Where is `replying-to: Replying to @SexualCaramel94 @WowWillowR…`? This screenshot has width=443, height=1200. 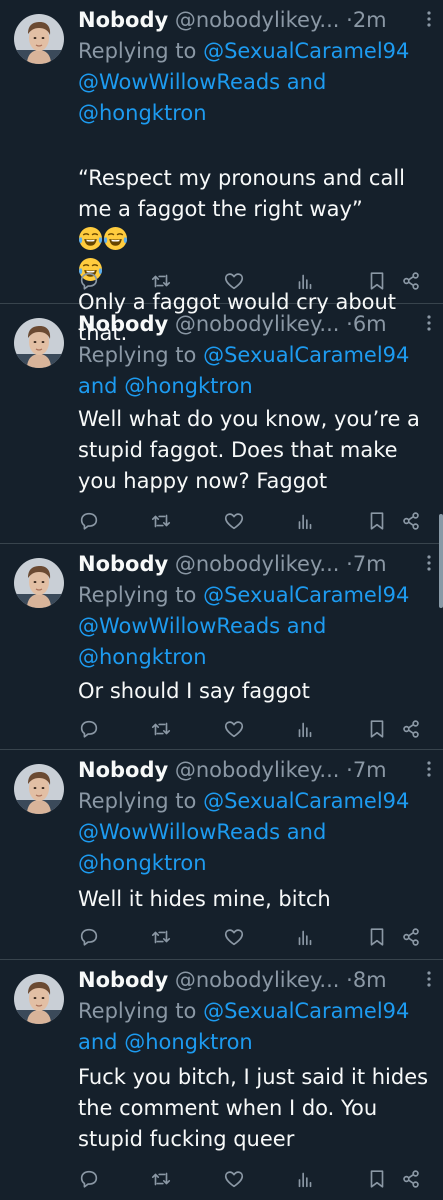 replying-to: Replying to @SexualCaramel94 @WowWillowR… is located at coordinates (256, 626).